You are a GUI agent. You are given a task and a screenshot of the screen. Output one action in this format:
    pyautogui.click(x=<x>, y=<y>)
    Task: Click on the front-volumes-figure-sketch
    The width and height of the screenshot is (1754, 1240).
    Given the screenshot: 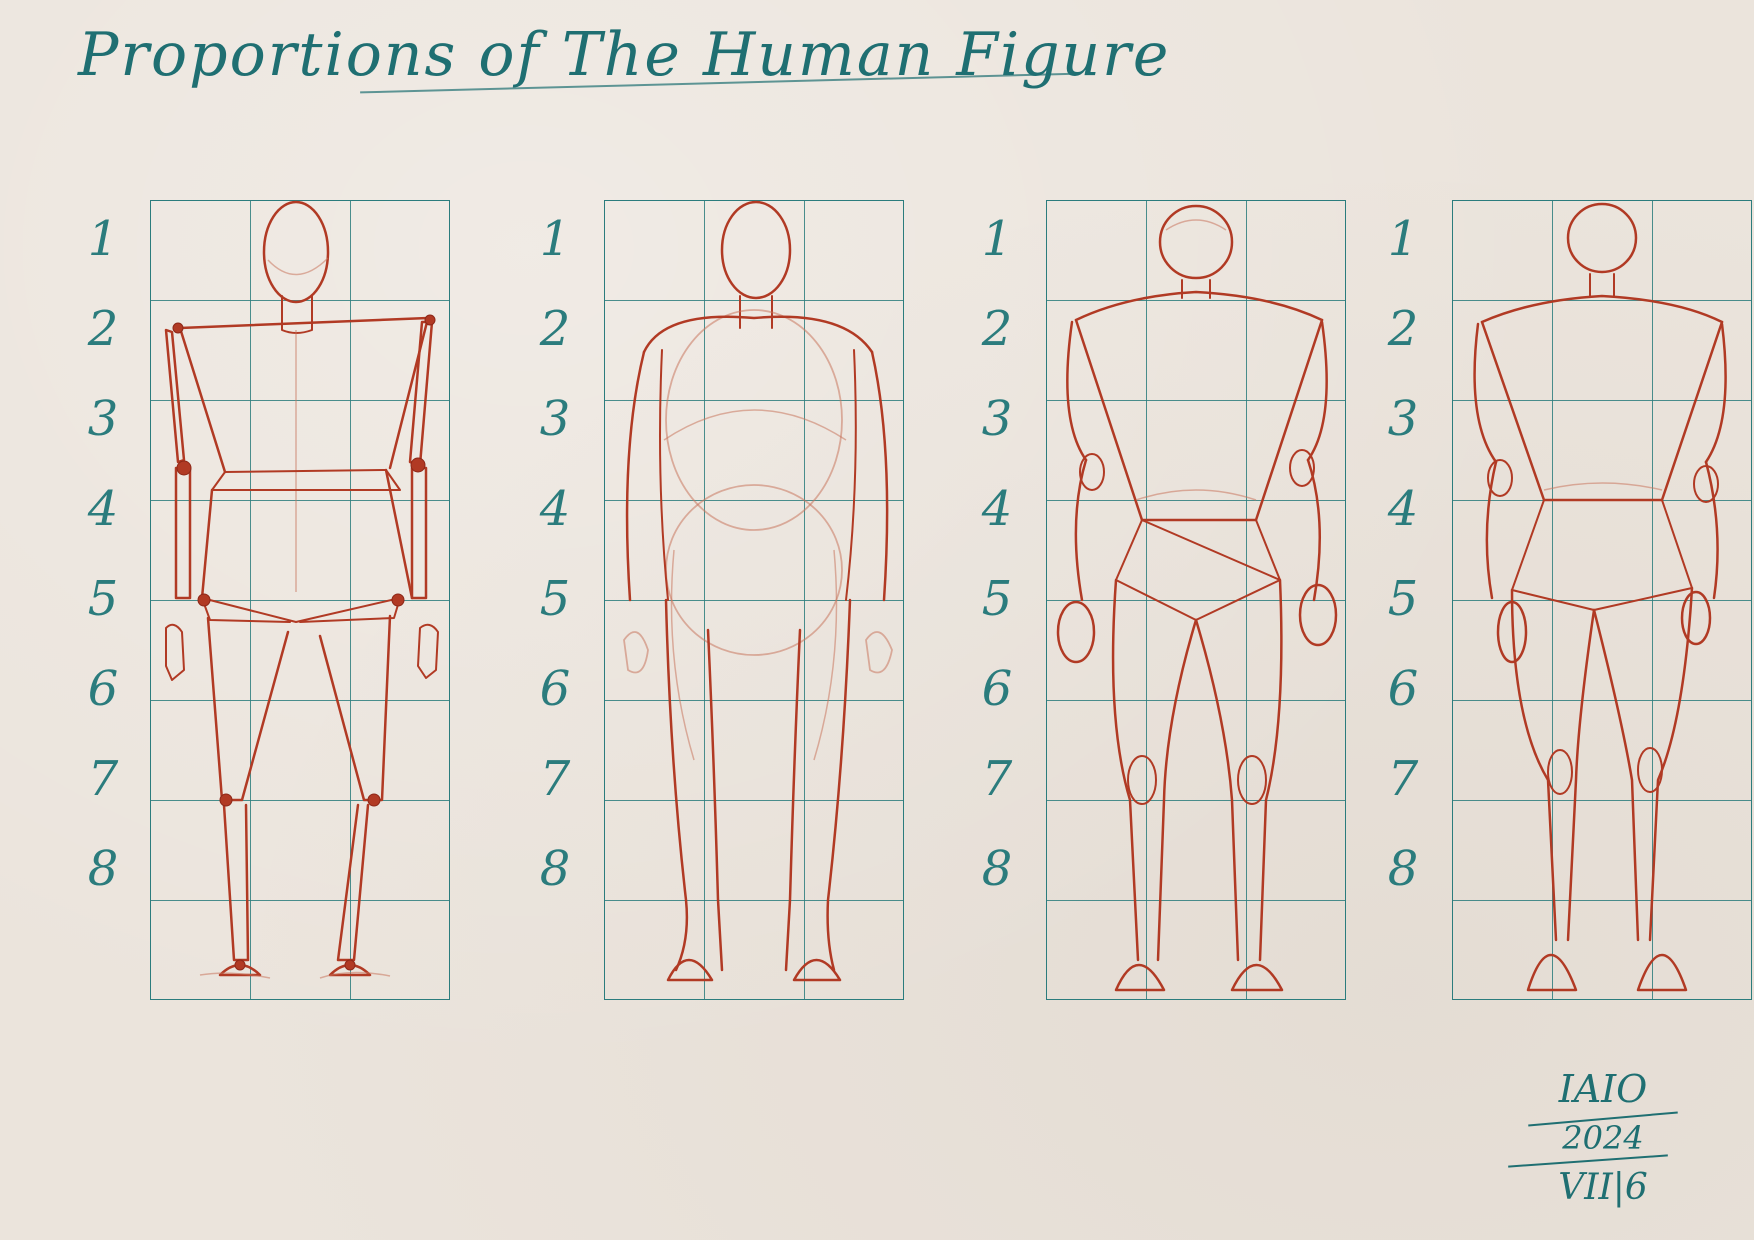 What is the action you would take?
    pyautogui.click(x=758, y=591)
    